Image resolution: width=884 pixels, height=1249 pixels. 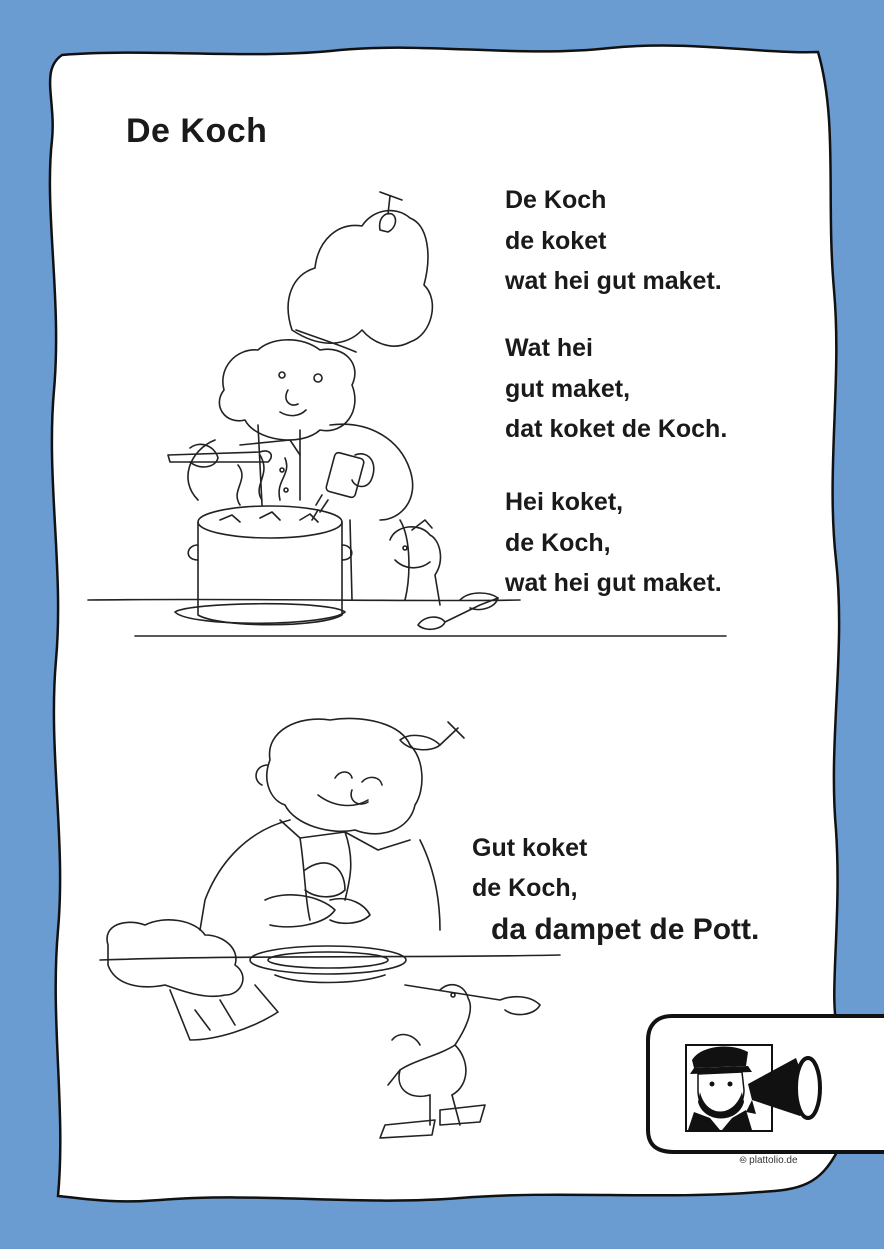 I want to click on cc-license-icon: 🅭, so click(x=743, y=1160).